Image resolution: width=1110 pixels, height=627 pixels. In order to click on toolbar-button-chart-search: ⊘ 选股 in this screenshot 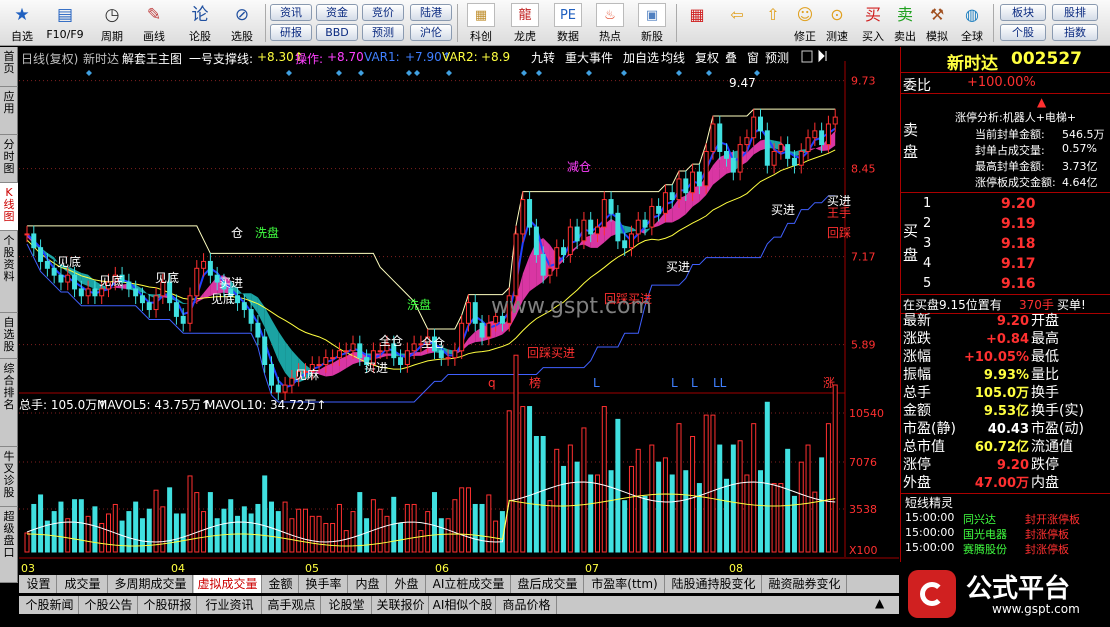, I will do `click(242, 23)`.